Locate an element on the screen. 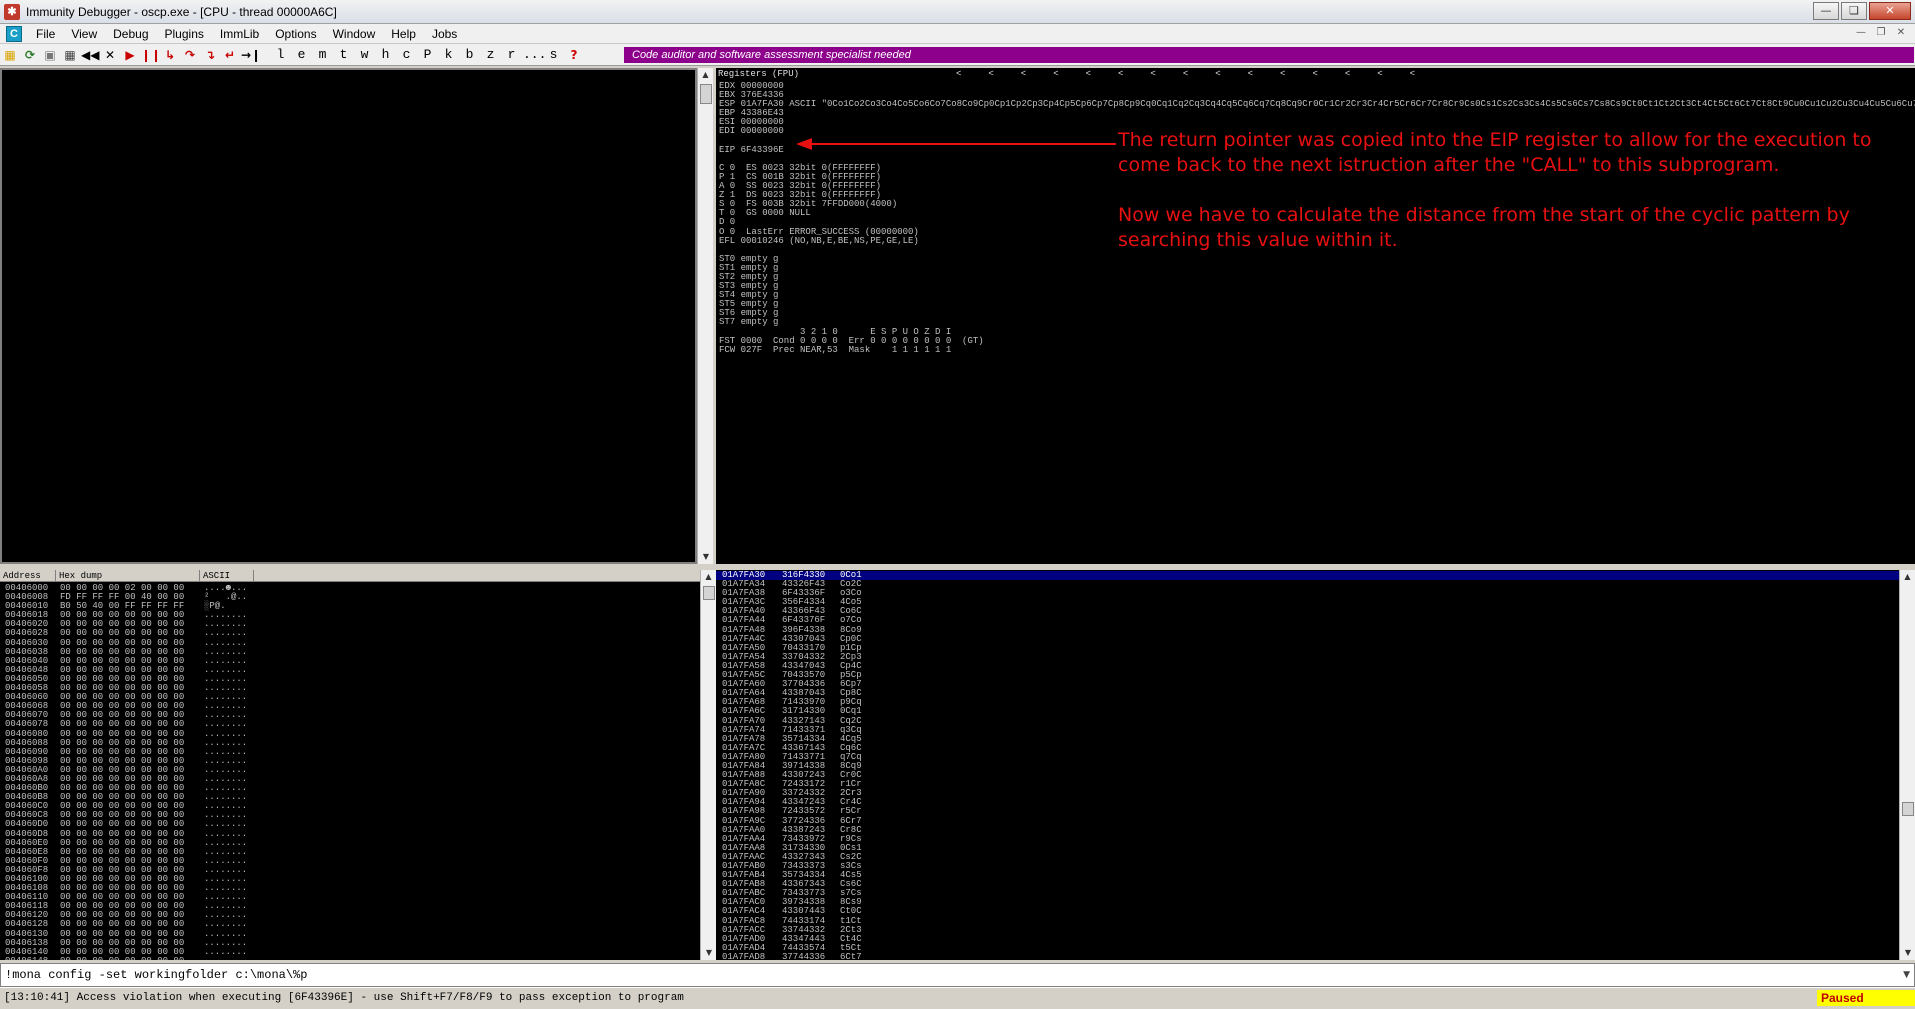 The image size is (1915, 1009). restart-icon: ⟳ is located at coordinates (30, 55).